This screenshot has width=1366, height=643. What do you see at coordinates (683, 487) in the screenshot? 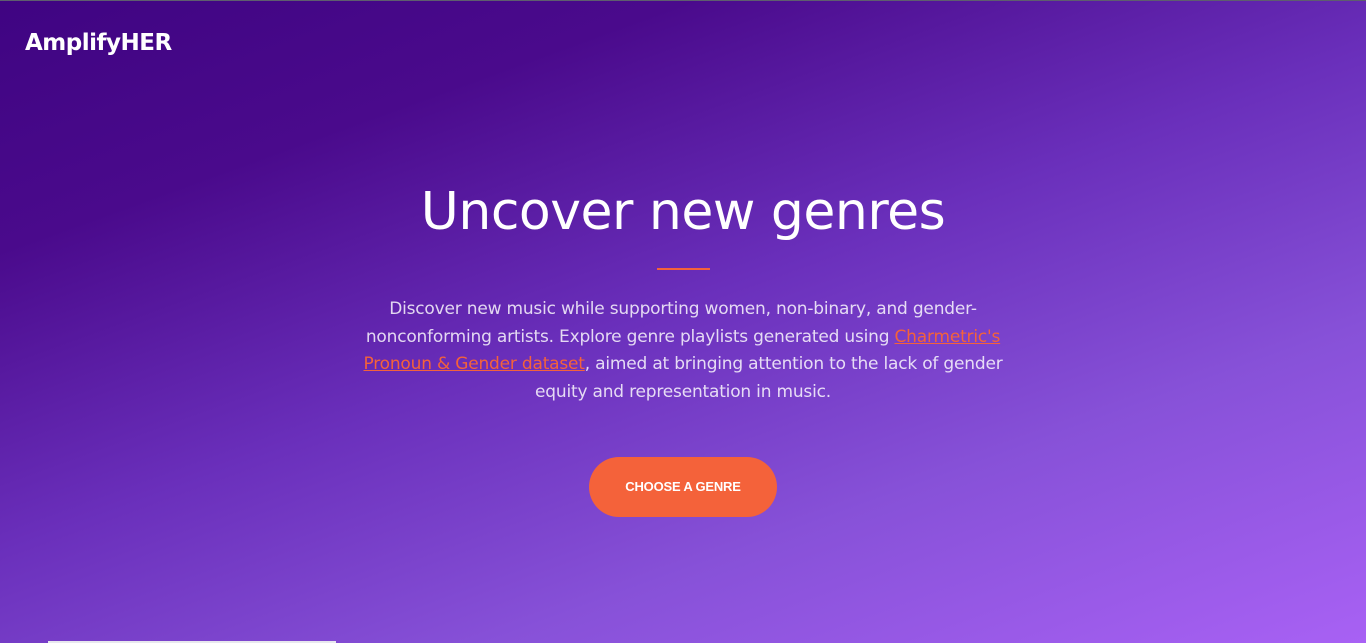
I see `choose-genre-button: Choose a genre` at bounding box center [683, 487].